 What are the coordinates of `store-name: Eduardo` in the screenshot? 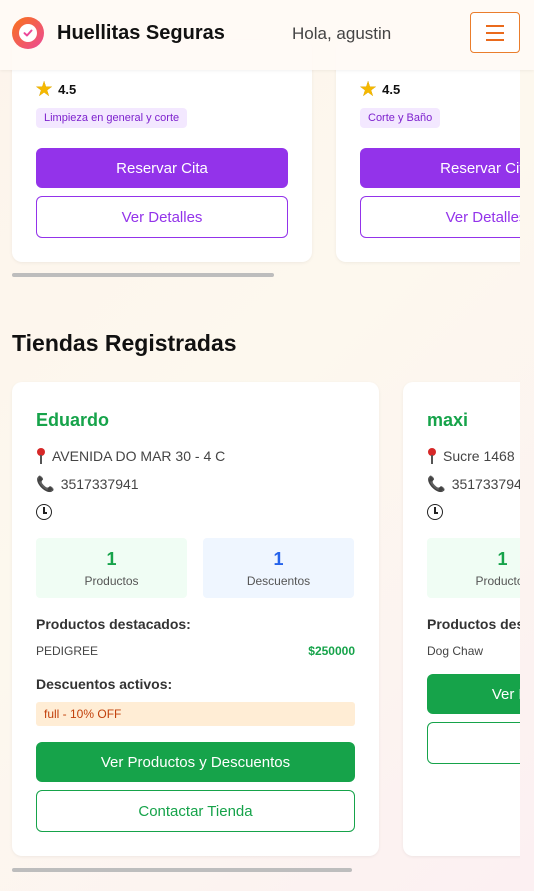 It's located at (73, 420).